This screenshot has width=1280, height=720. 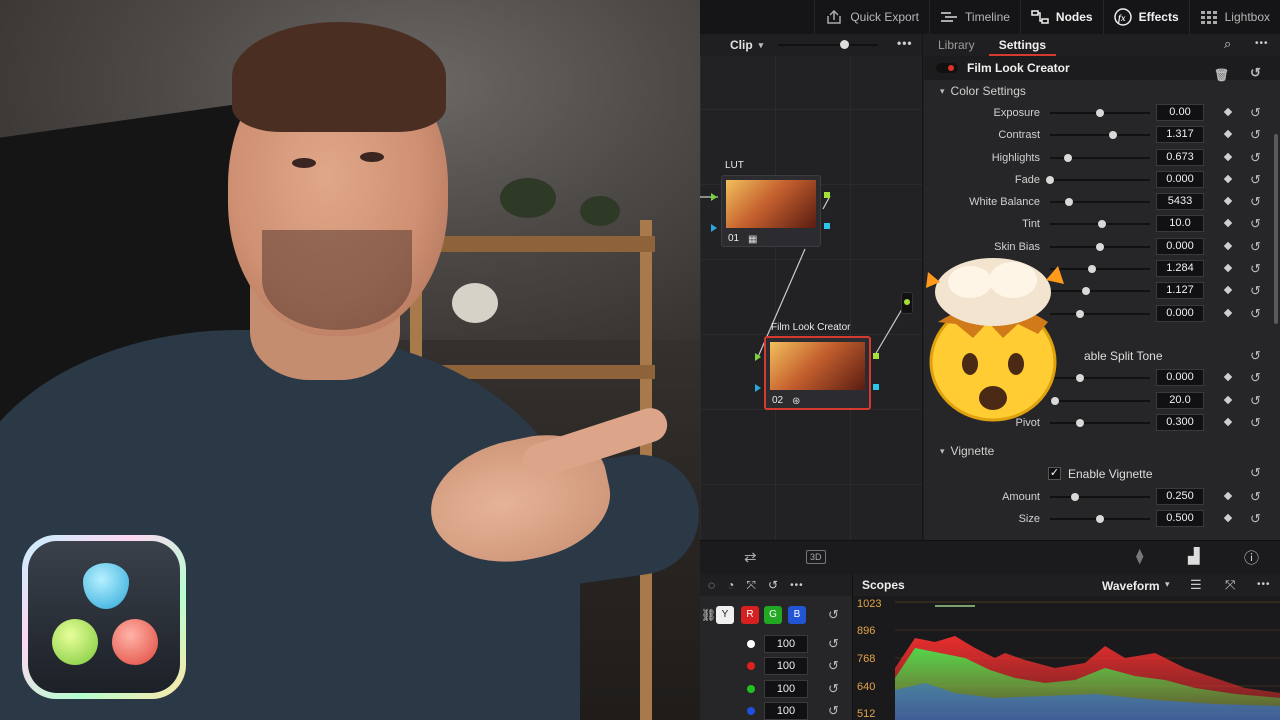 I want to click on scopes-icon: ▟, so click(x=1194, y=556).